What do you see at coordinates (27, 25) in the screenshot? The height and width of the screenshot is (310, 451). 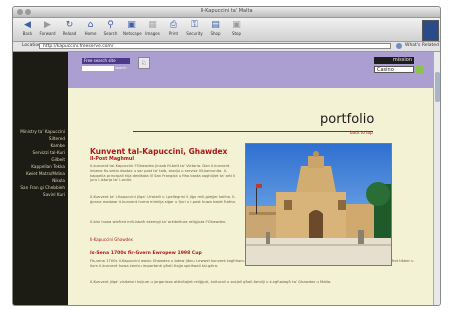 I see `back-arrow-icon: ◀` at bounding box center [27, 25].